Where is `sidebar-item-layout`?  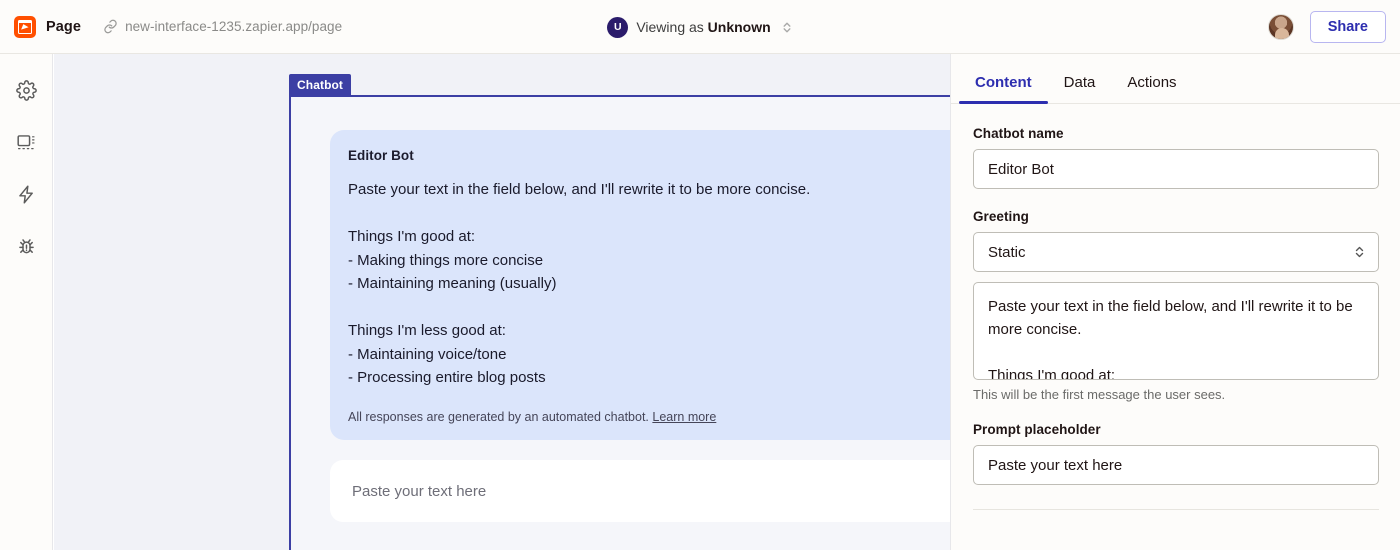
sidebar-item-layout is located at coordinates (26, 142).